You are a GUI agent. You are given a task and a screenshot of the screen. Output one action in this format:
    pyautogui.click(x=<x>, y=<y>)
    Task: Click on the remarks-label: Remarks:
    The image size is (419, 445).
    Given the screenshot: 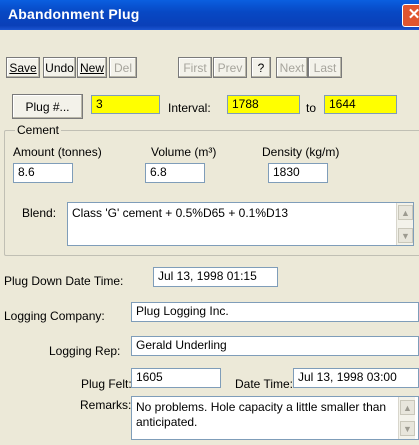 What is the action you would take?
    pyautogui.click(x=106, y=405)
    